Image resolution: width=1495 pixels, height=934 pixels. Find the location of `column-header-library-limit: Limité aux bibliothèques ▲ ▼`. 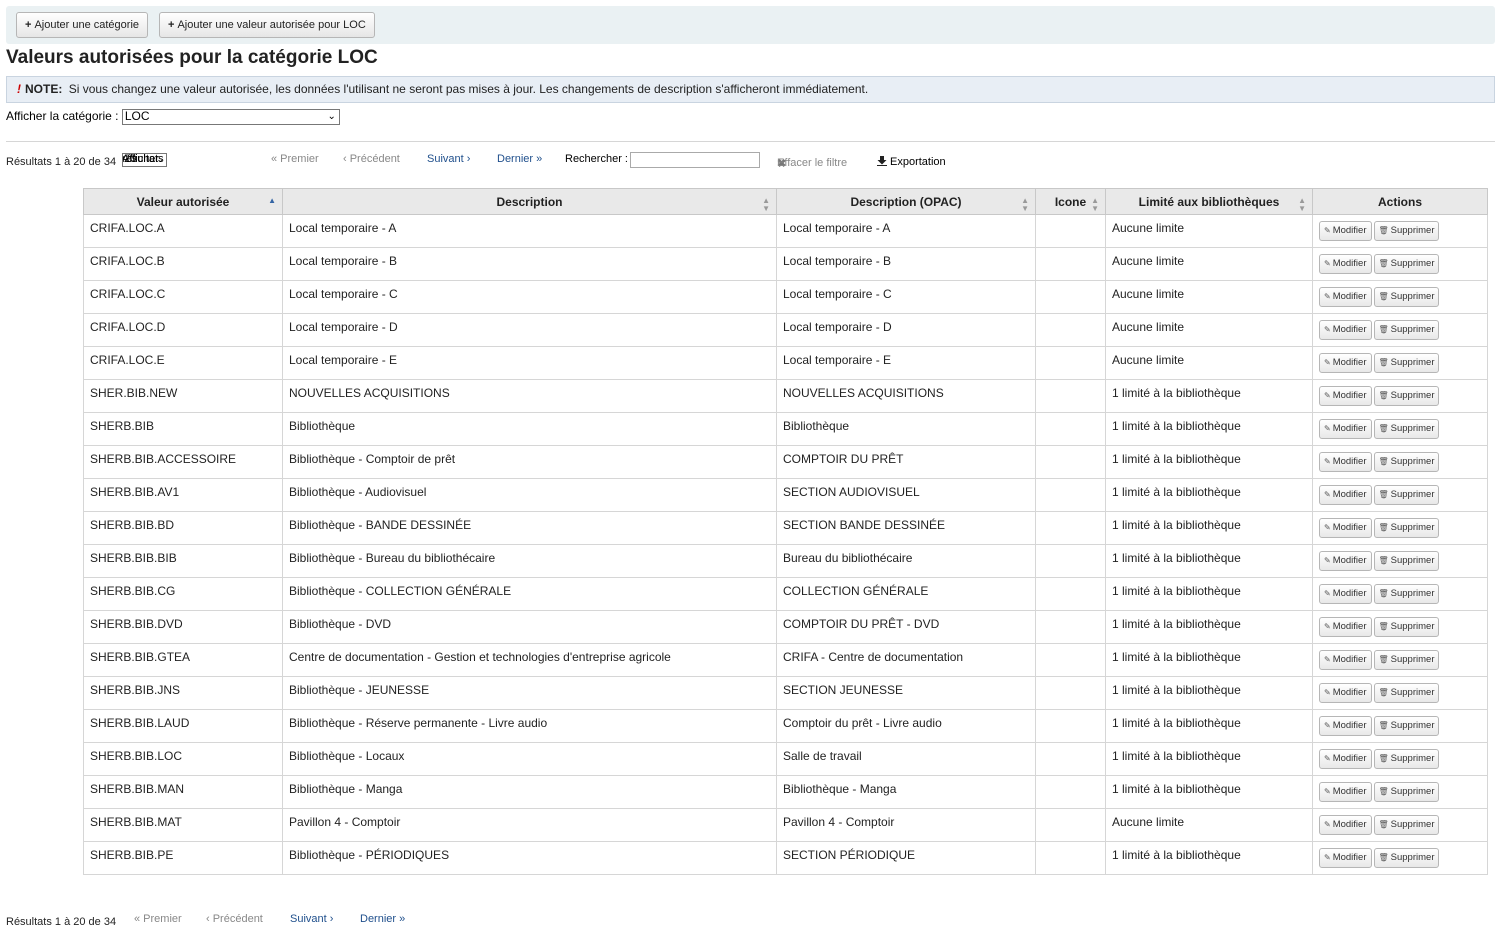

column-header-library-limit: Limité aux bibliothèques ▲ ▼ is located at coordinates (1209, 201).